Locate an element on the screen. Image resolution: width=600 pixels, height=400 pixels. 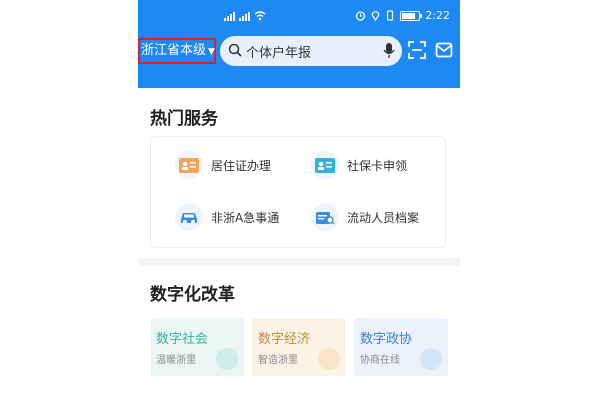
tile-title: 数字经济 is located at coordinates (284, 339).